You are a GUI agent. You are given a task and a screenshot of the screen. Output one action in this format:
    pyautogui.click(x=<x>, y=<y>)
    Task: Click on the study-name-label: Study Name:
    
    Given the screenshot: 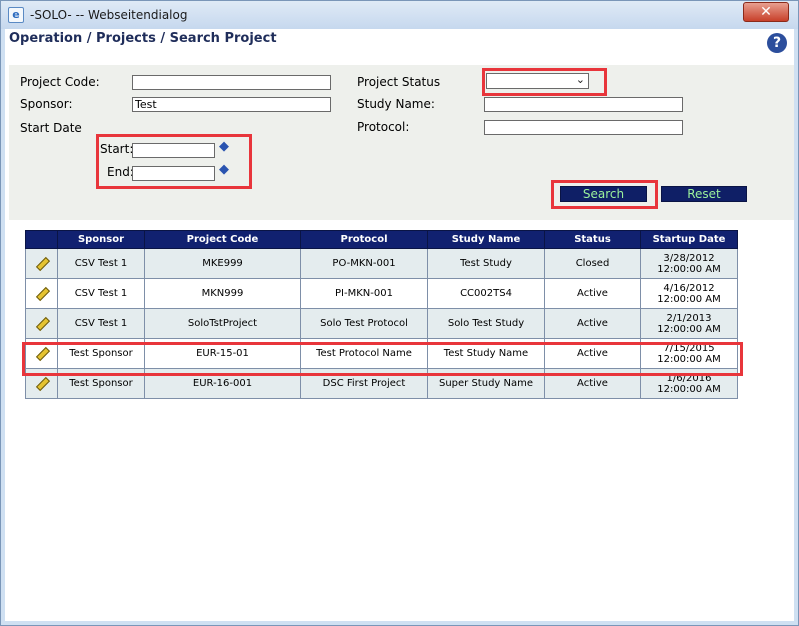 What is the action you would take?
    pyautogui.click(x=396, y=104)
    